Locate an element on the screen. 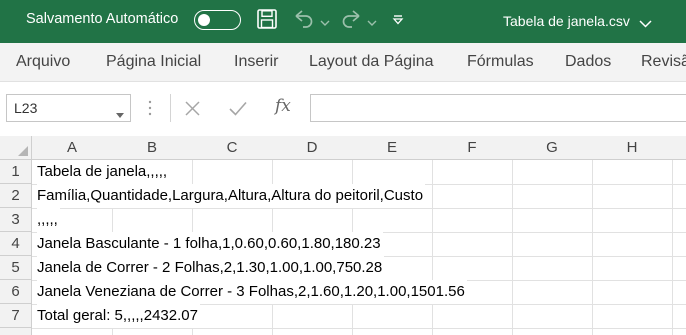 The image size is (686, 335). enter-check-icon is located at coordinates (238, 111).